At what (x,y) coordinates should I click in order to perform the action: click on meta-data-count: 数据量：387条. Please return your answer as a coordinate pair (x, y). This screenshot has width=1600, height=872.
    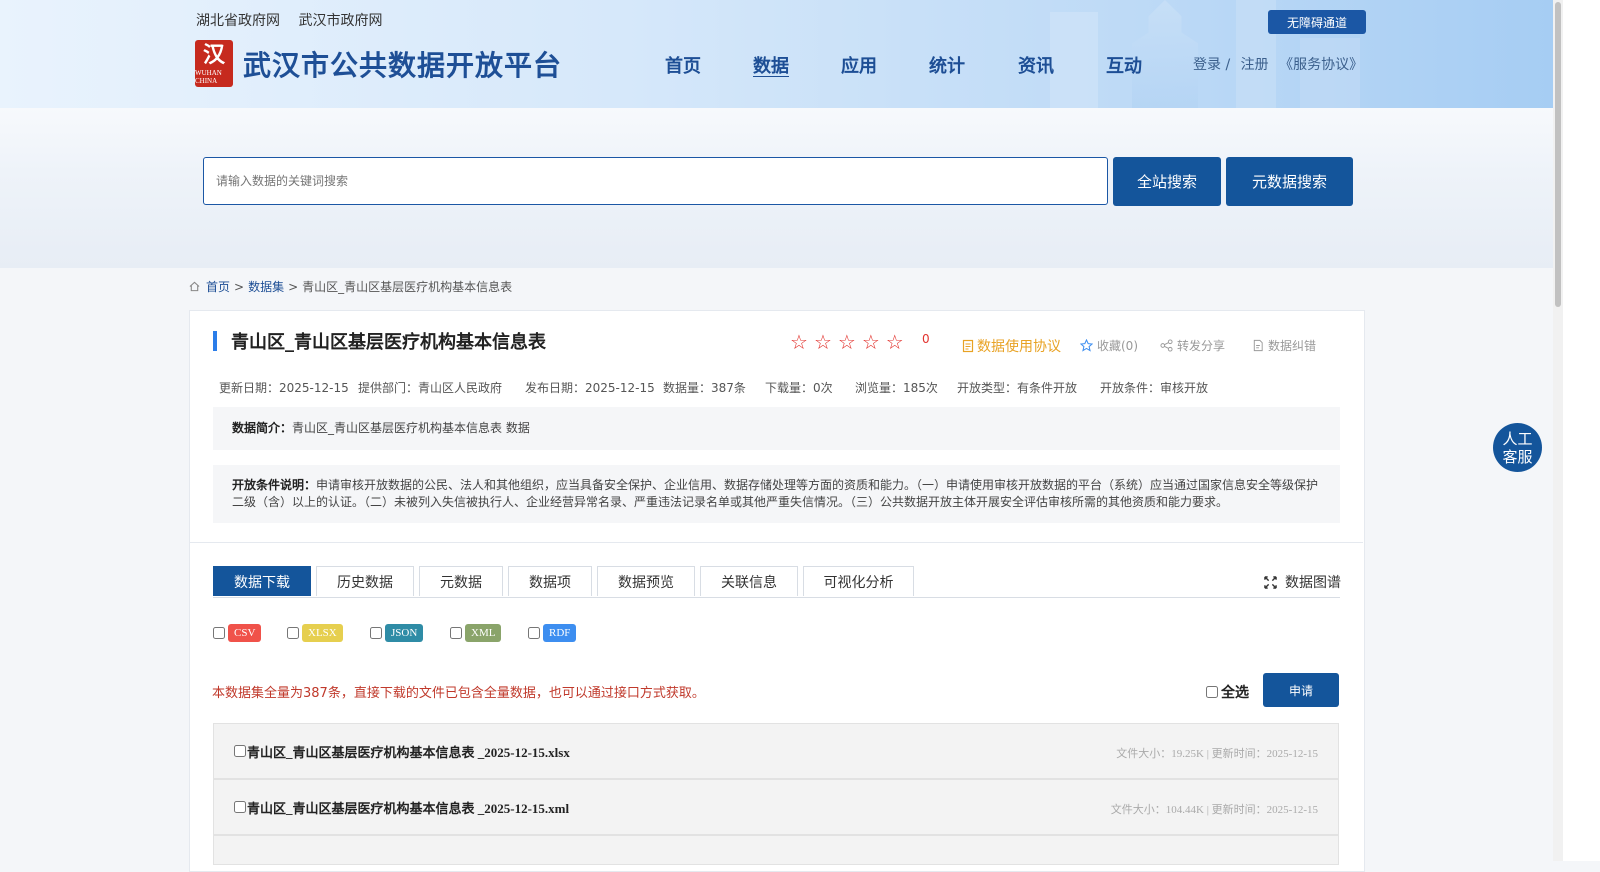
    Looking at the image, I should click on (704, 388).